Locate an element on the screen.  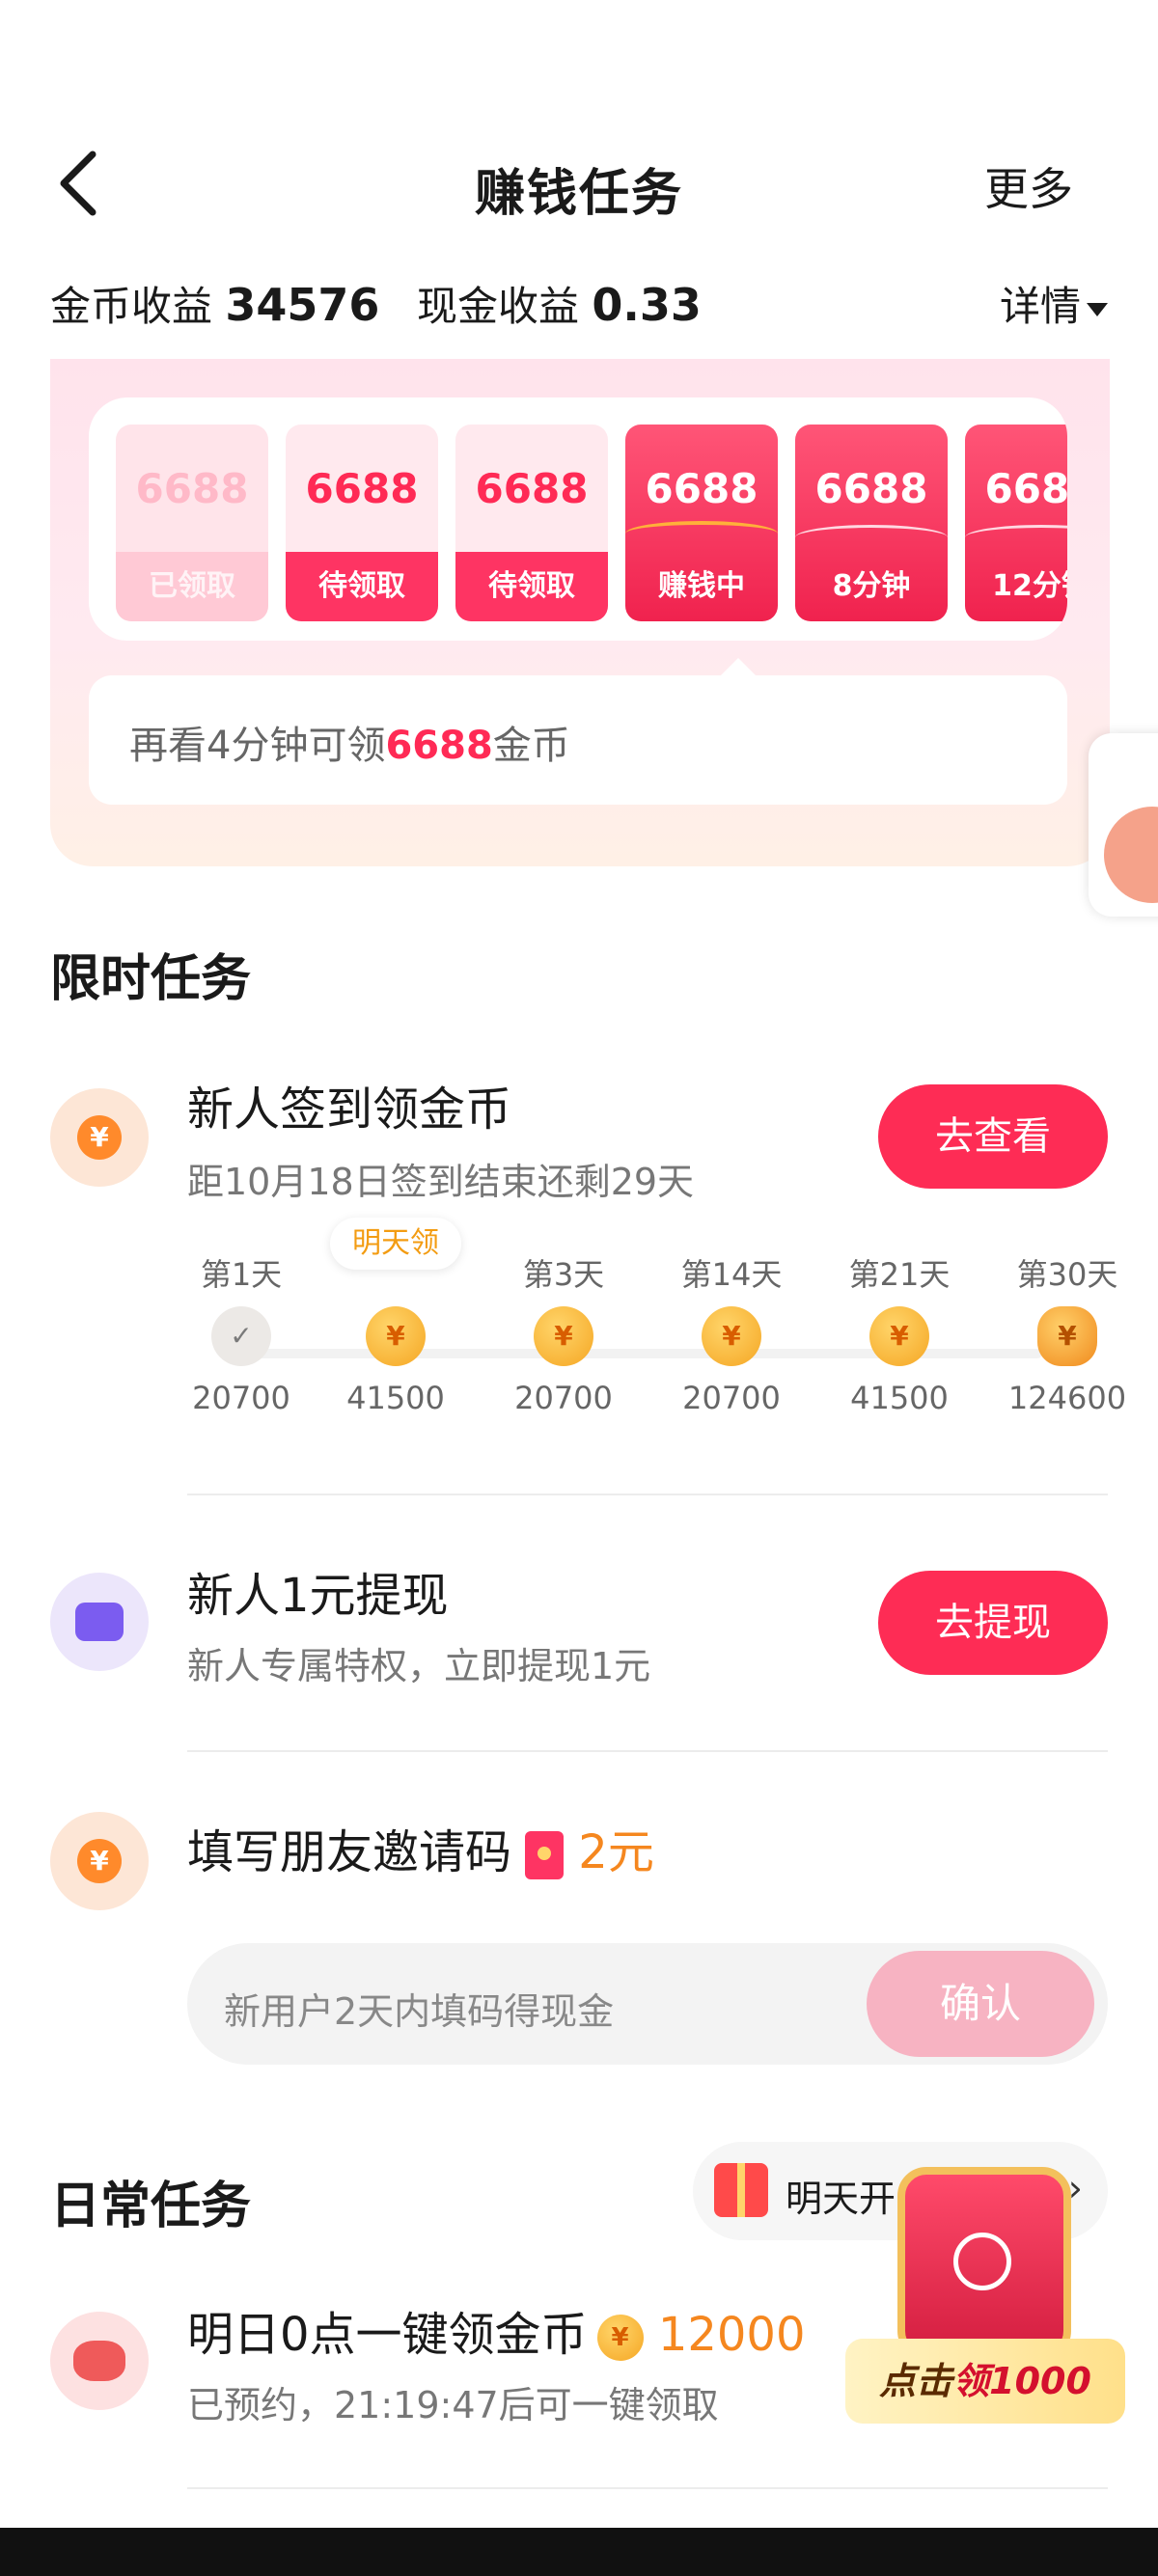
signin-day-label: 第1天 is located at coordinates (241, 1274).